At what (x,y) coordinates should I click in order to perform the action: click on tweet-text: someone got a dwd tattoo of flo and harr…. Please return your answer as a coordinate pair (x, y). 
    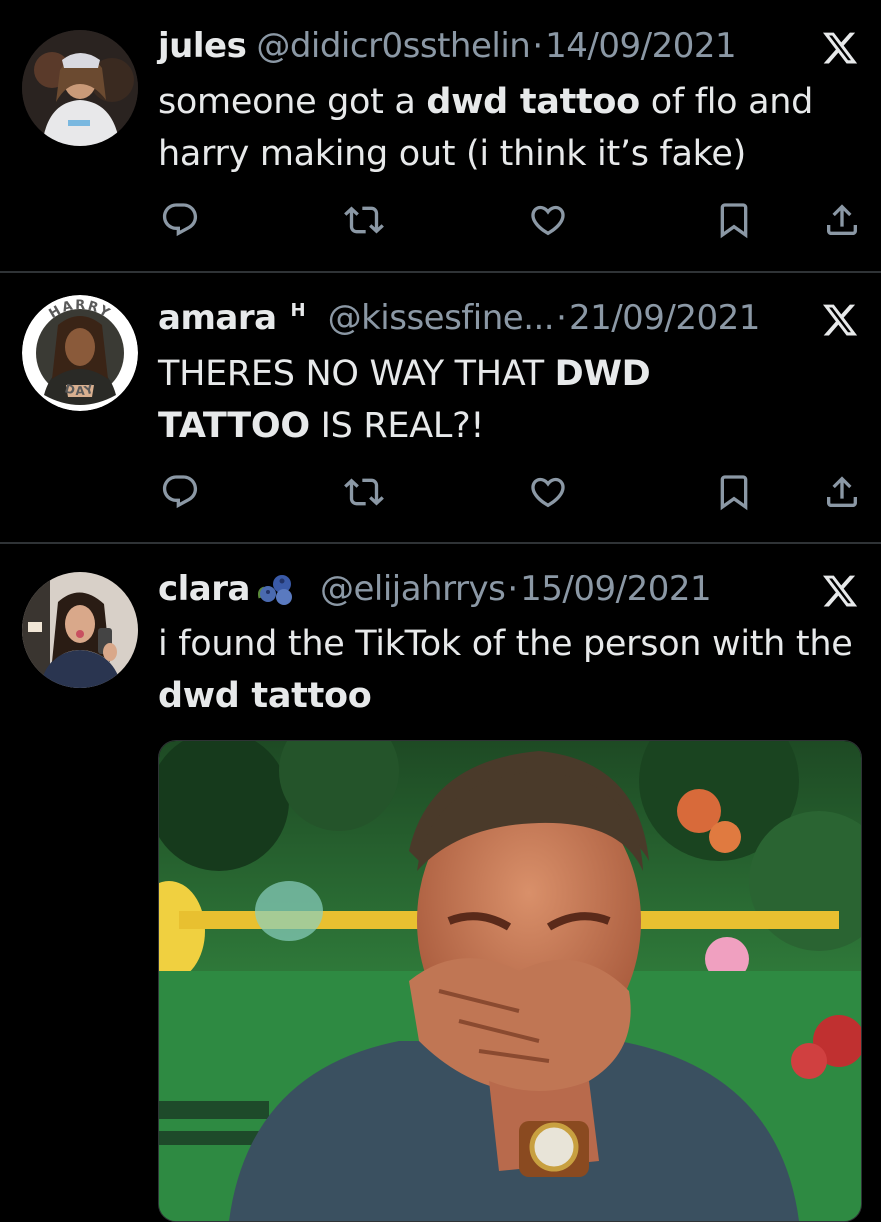
    Looking at the image, I should click on (486, 128).